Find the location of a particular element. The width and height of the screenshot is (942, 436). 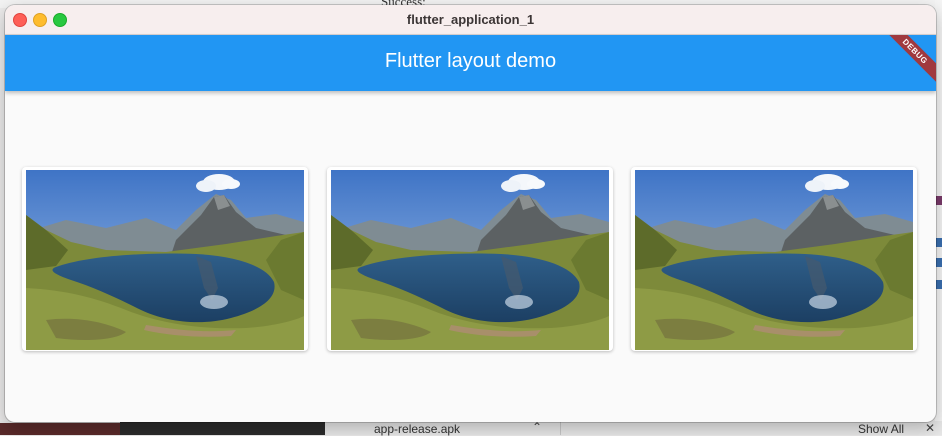

debug-banner: DEBUG is located at coordinates (908, 63).